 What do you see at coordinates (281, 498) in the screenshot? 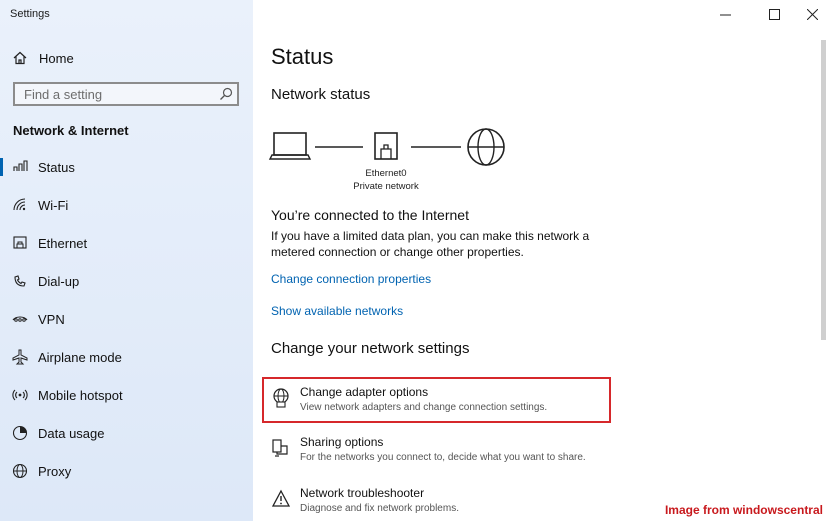
I see `warning-icon` at bounding box center [281, 498].